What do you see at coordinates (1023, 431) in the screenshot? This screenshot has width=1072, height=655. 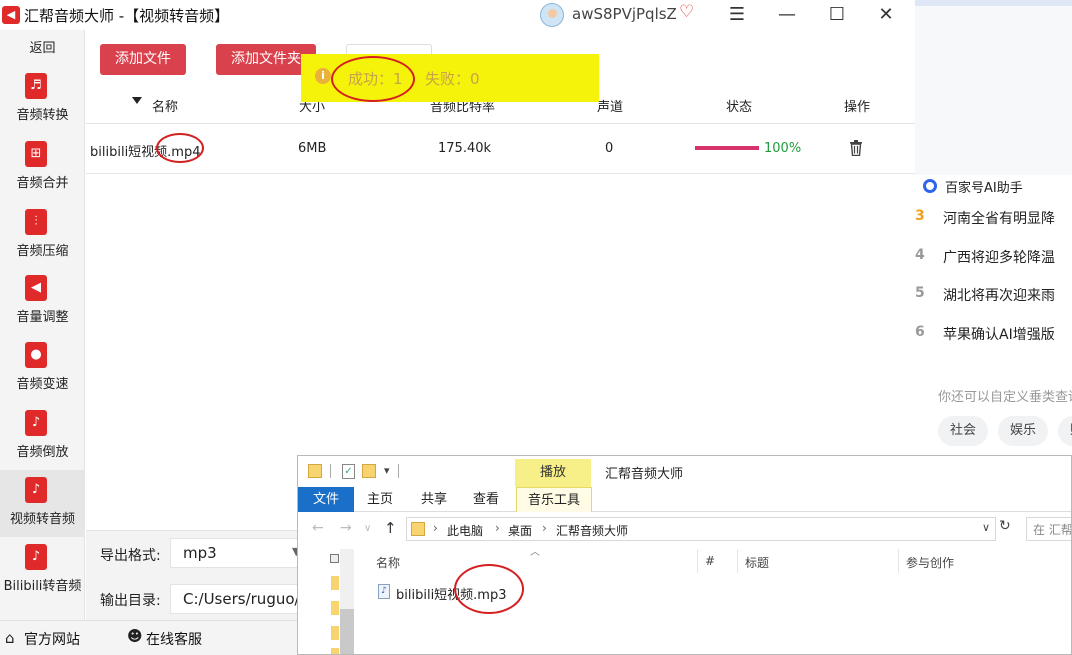 I see `category-chip: 娱乐` at bounding box center [1023, 431].